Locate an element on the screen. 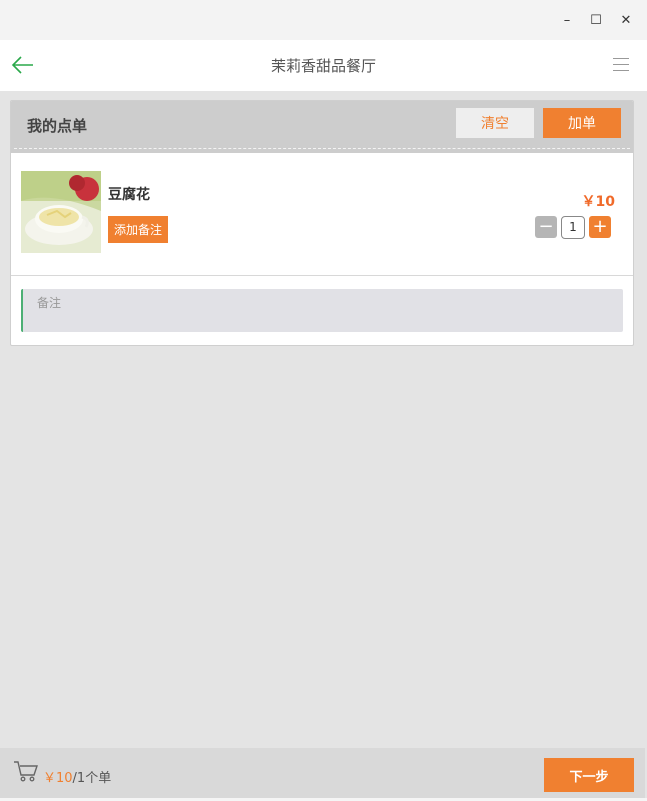  note-input: 备注 is located at coordinates (322, 310).